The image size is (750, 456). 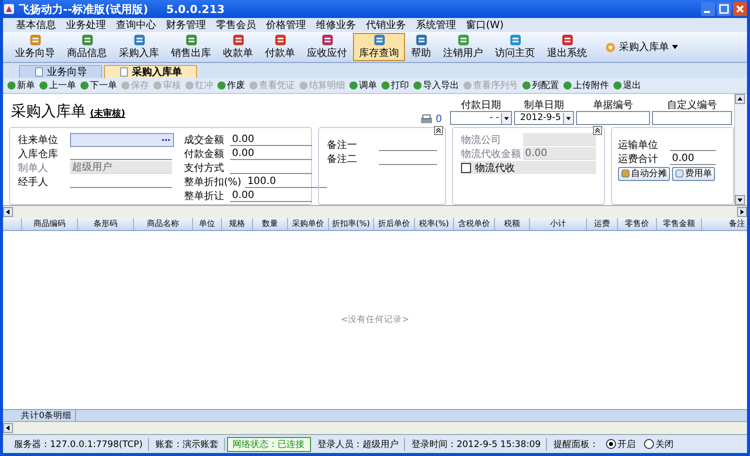 I want to click on menu-item: 维修业务, so click(x=336, y=25).